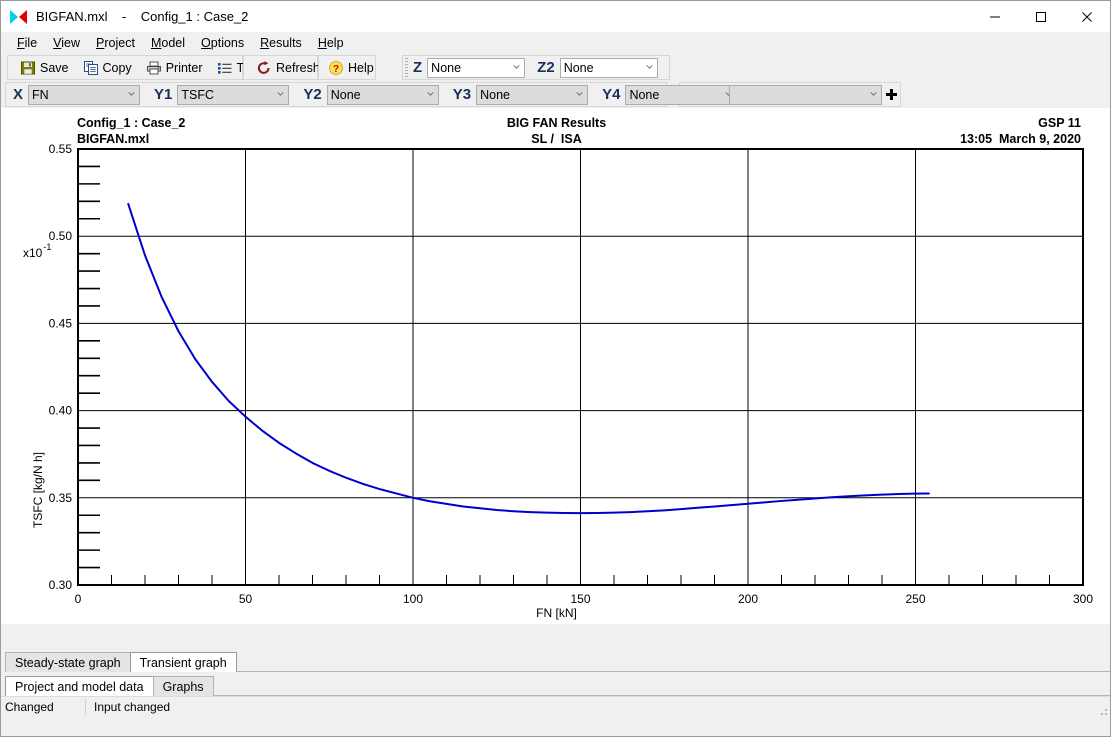 Image resolution: width=1111 pixels, height=737 pixels. Describe the element at coordinates (79, 686) in the screenshot. I see `tab-project-and-model-data: Project and model data` at that location.